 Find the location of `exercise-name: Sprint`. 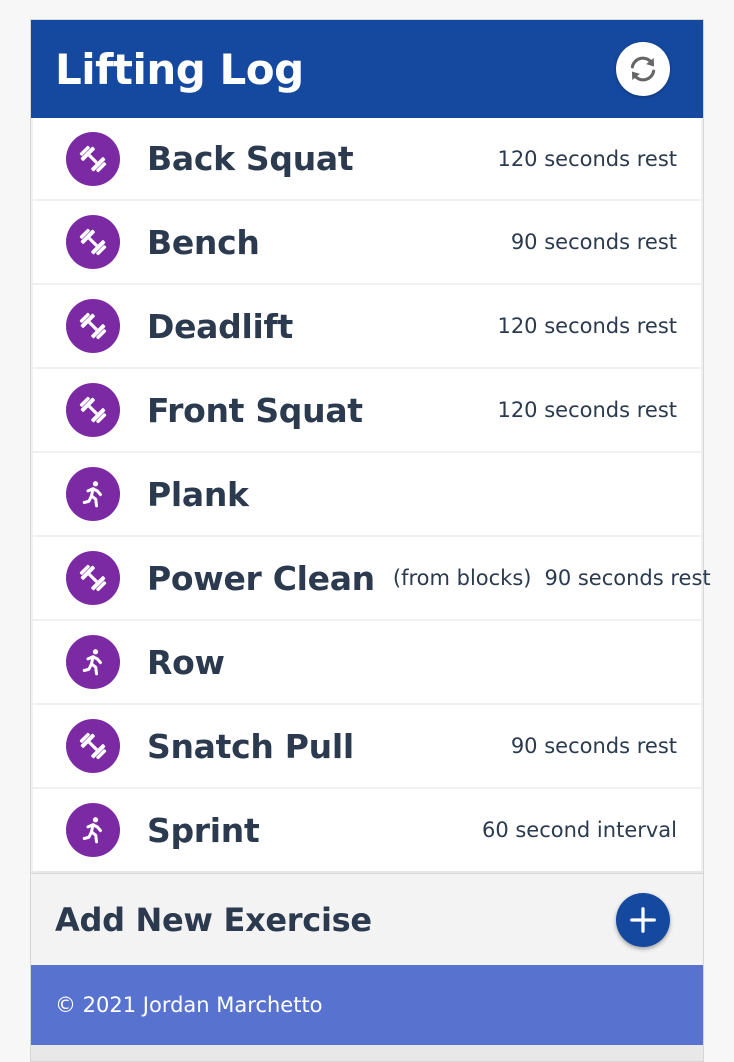

exercise-name: Sprint is located at coordinates (203, 830).